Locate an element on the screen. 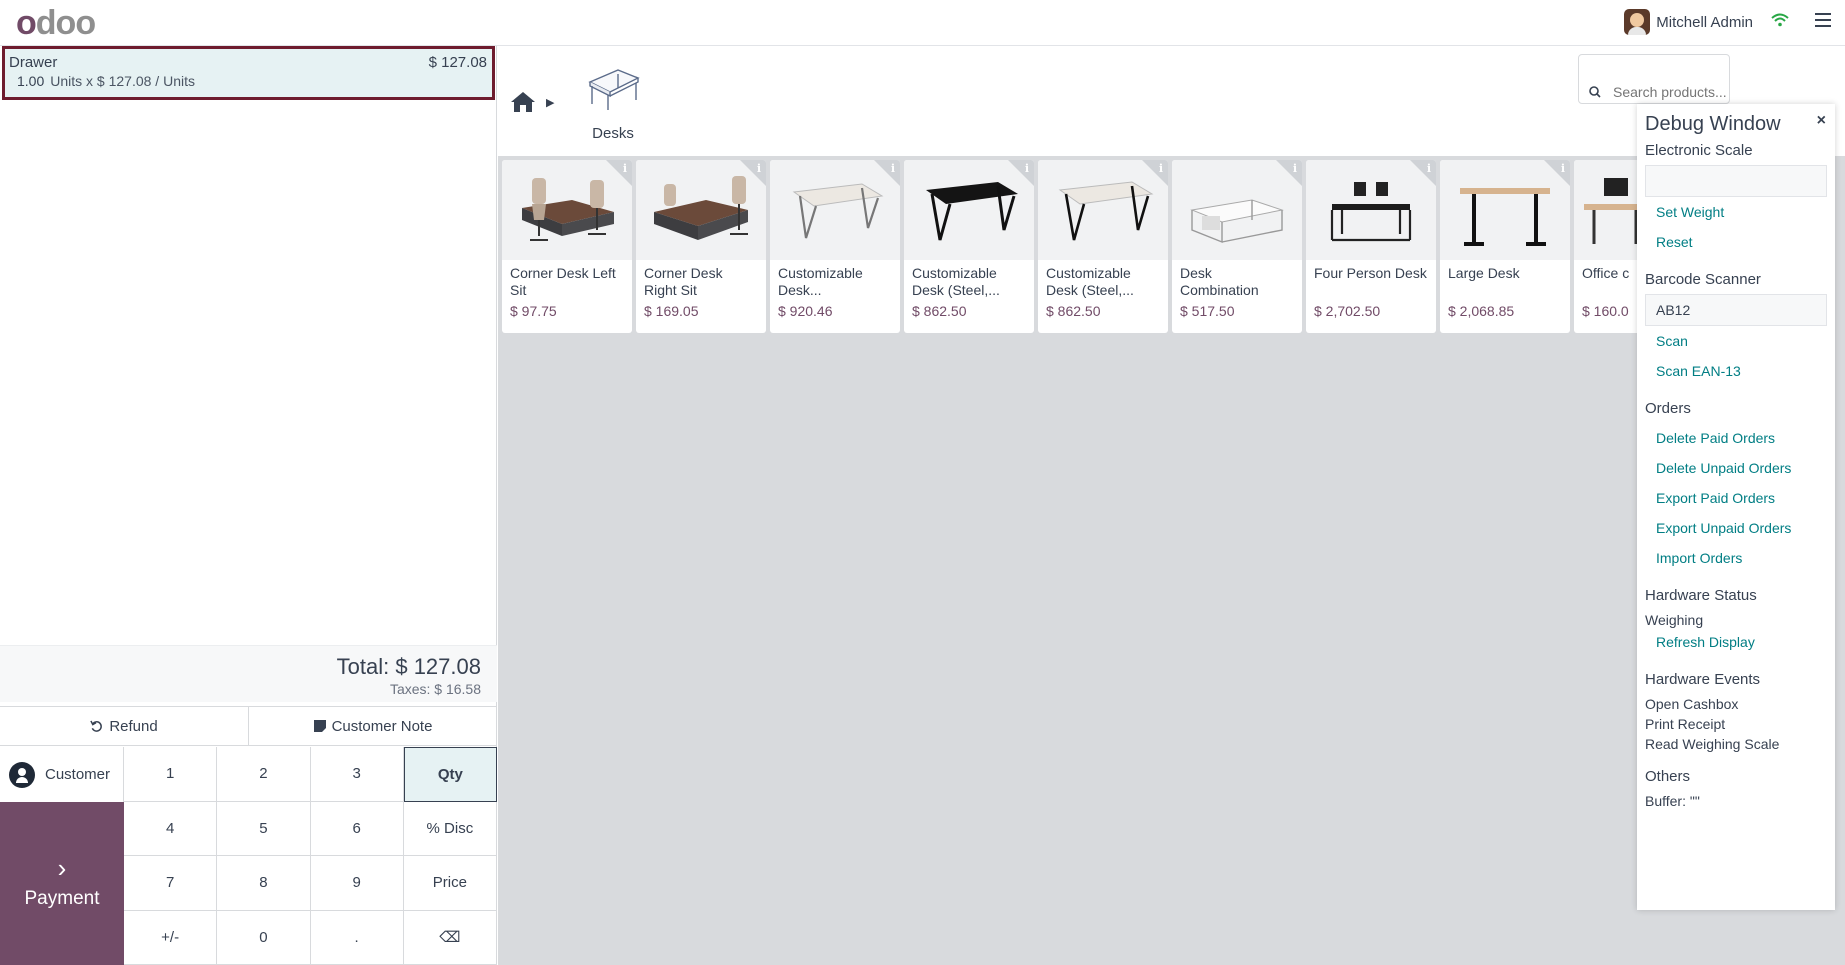 This screenshot has height=965, width=1845. numpad-mode-discount: % Disc is located at coordinates (450, 828).